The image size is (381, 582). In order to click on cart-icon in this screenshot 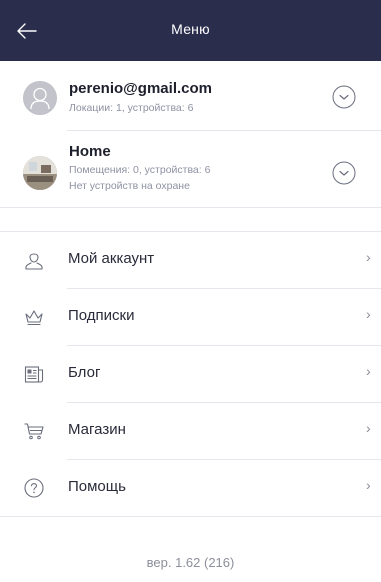, I will do `click(34, 431)`.